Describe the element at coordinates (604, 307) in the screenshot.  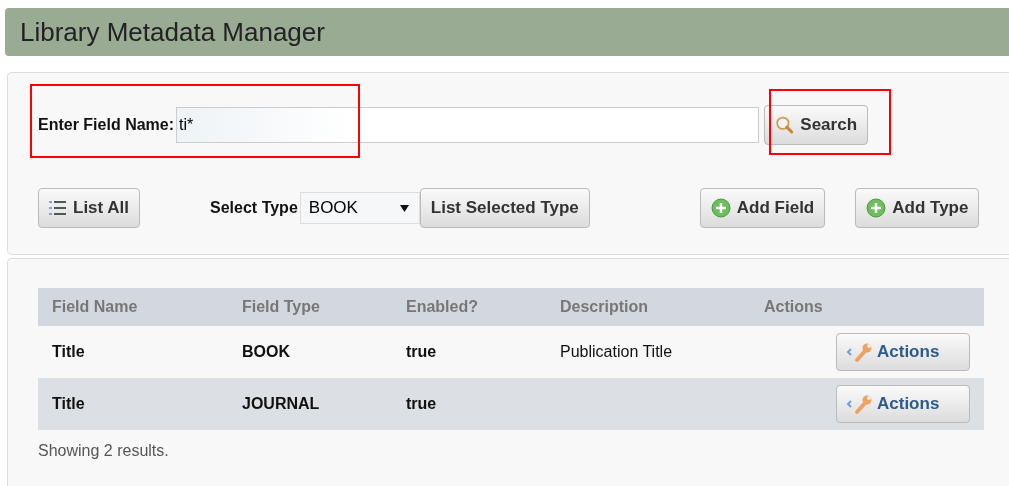
I see `column-header: Description` at that location.